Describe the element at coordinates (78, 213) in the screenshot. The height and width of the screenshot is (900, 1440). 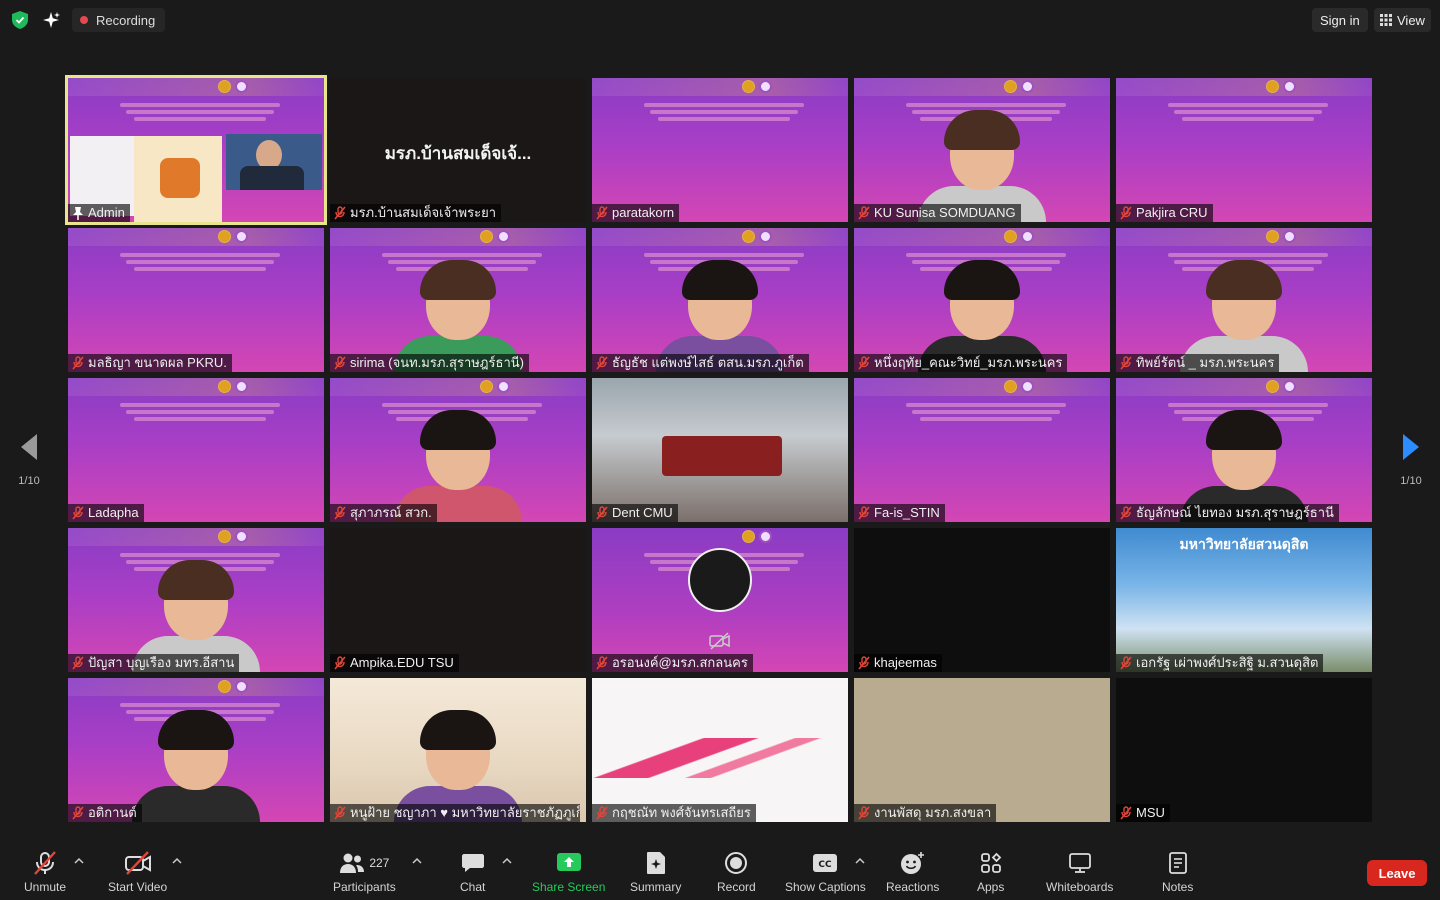
I see `pin-icon` at that location.